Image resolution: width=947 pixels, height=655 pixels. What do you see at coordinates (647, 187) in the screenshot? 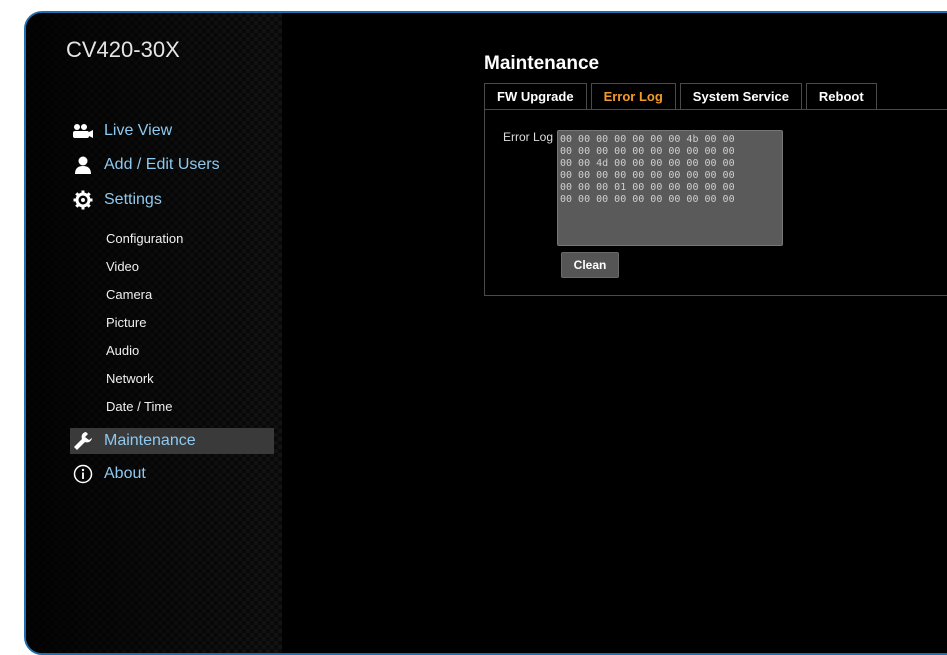
I see `error-log-line: 00 00 00 01 00 00 00 00 00 00` at bounding box center [647, 187].